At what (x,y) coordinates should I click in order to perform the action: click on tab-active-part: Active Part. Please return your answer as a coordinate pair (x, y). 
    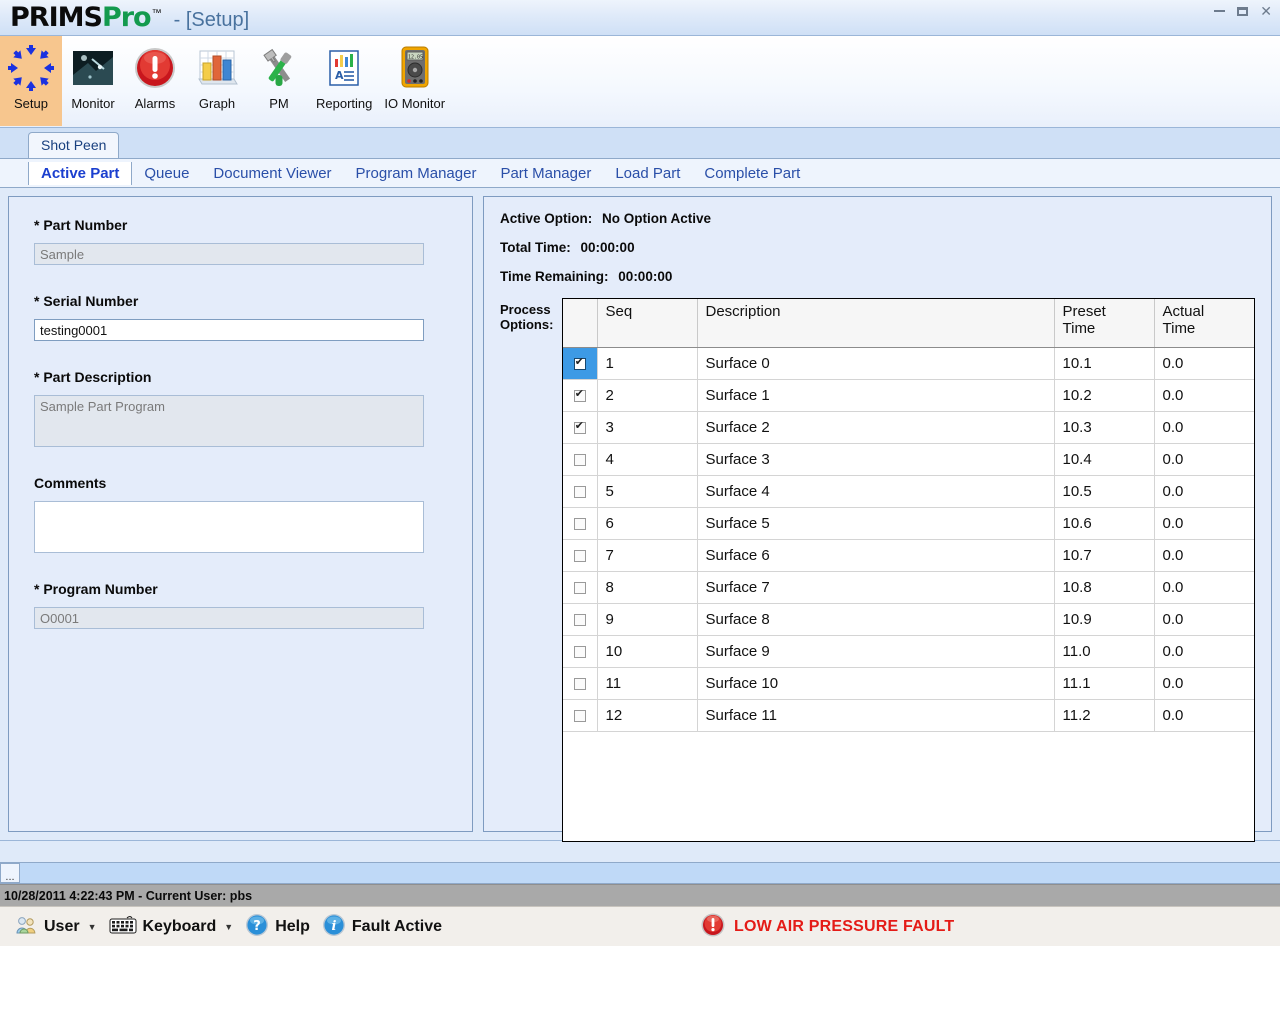
    Looking at the image, I should click on (80, 173).